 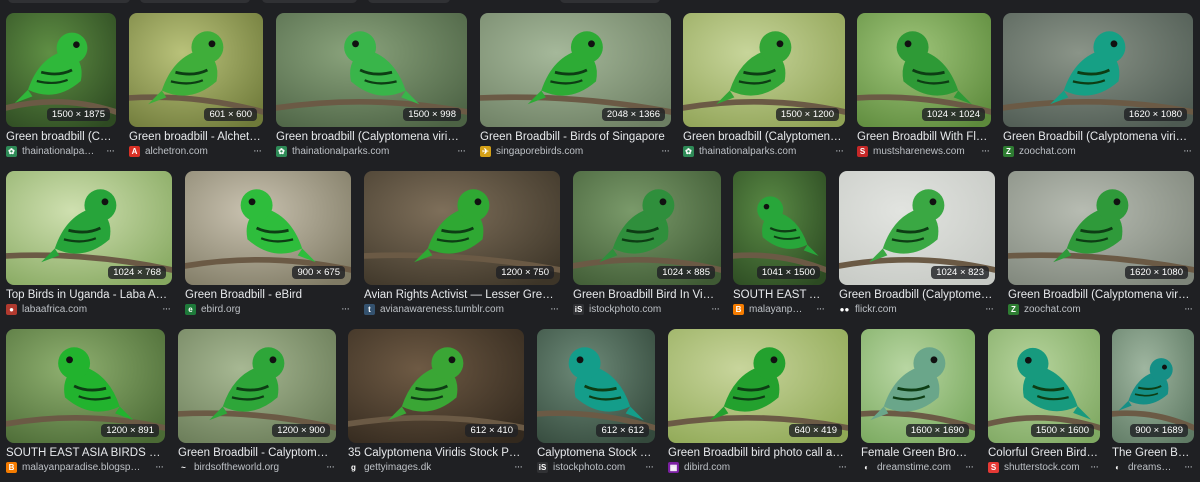 I want to click on result-source: Aalchetron.com, so click(x=186, y=151).